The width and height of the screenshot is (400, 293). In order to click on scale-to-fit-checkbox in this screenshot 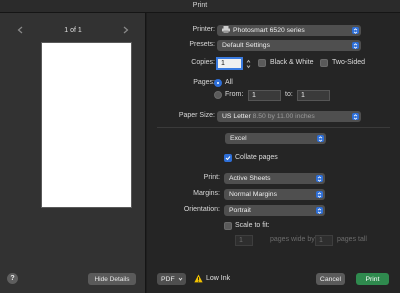, I will do `click(228, 226)`.